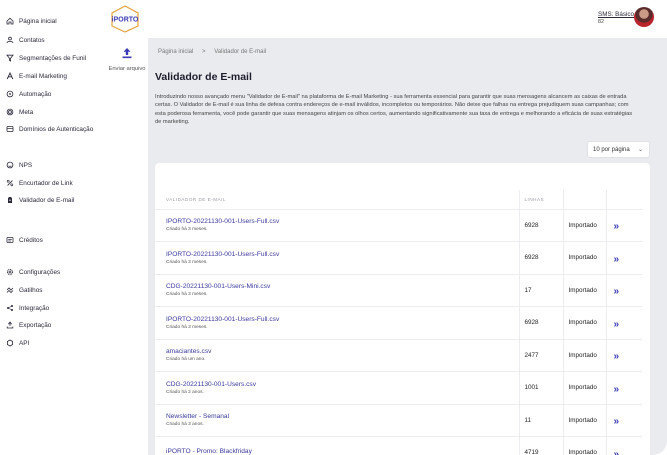  What do you see at coordinates (644, 17) in the screenshot?
I see `avatar` at bounding box center [644, 17].